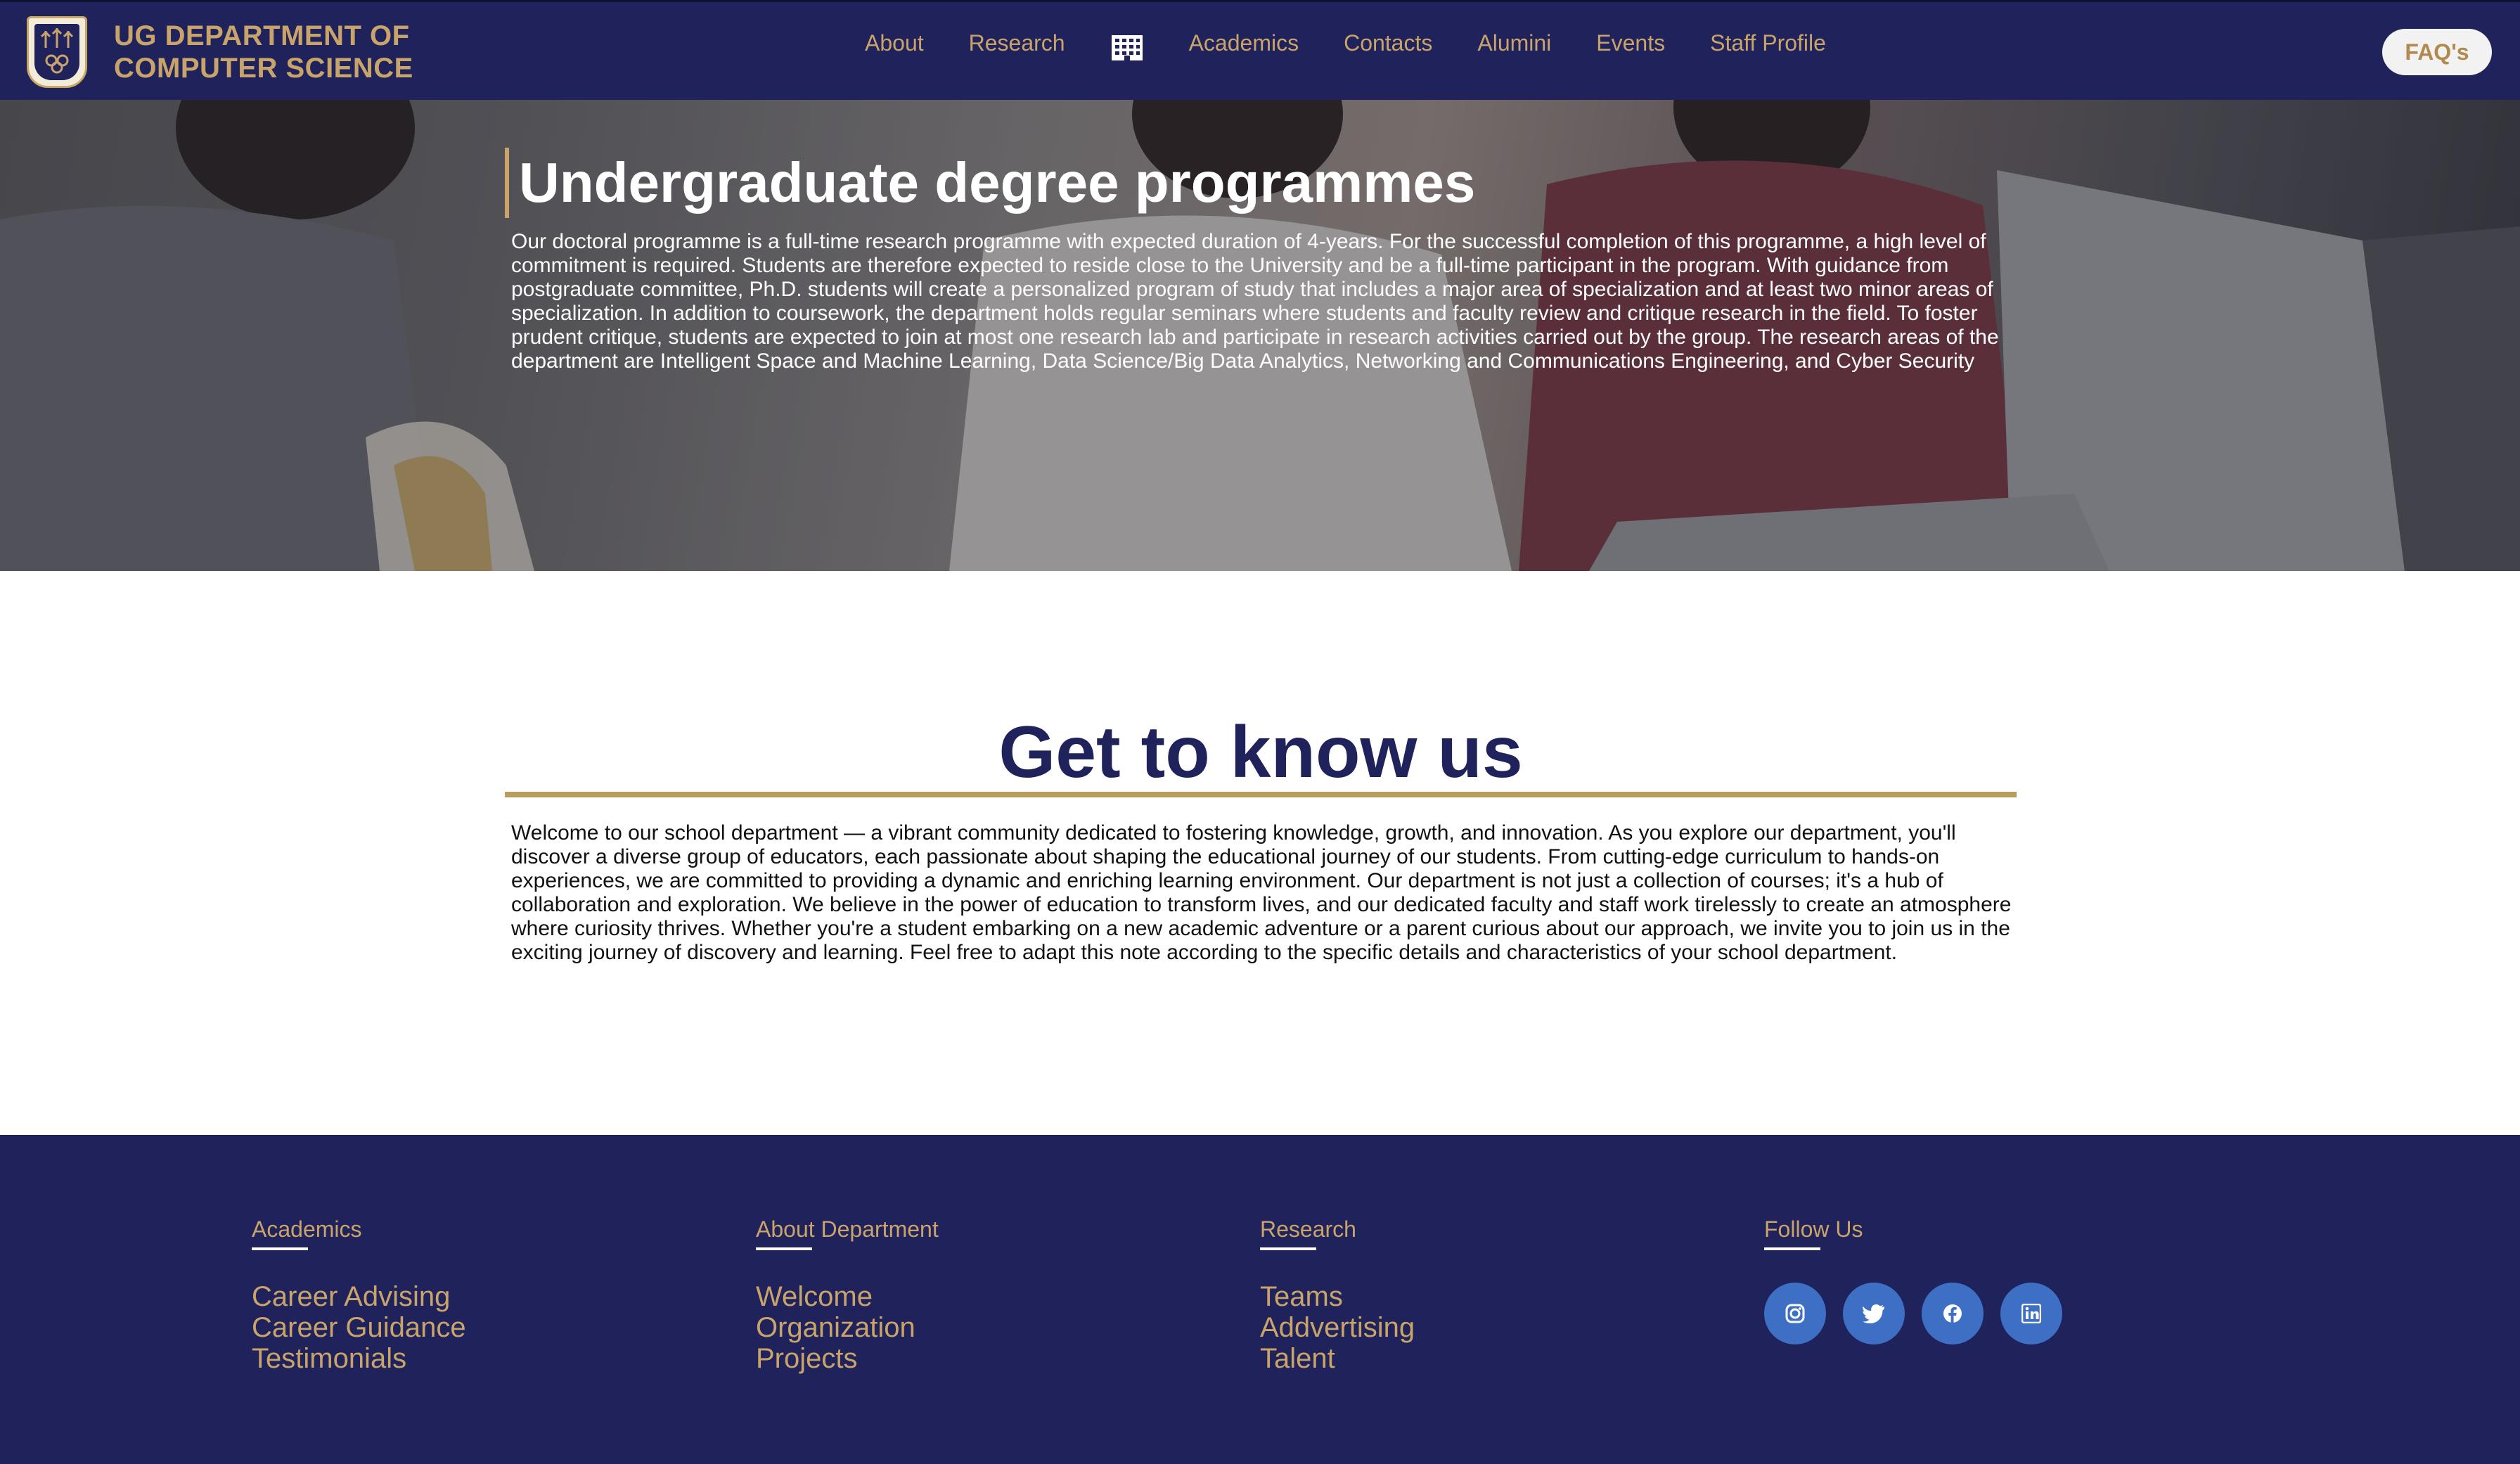  What do you see at coordinates (263, 68) in the screenshot?
I see `brand-line-2: COMPUTER SCIENCE` at bounding box center [263, 68].